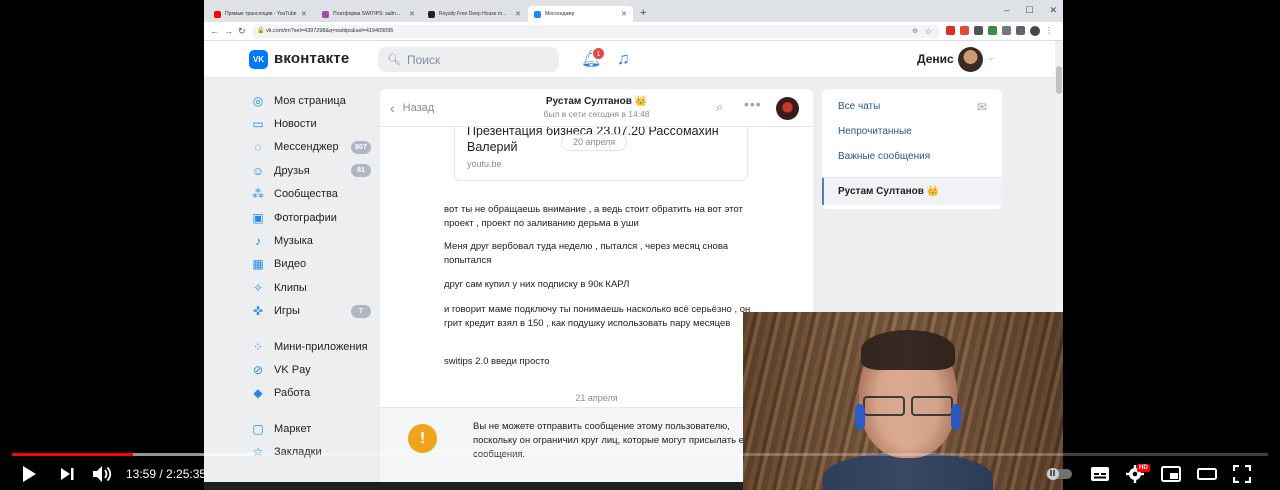 Image resolution: width=1280 pixels, height=490 pixels. Describe the element at coordinates (1059, 80) in the screenshot. I see `scrollbar-thumb` at that location.